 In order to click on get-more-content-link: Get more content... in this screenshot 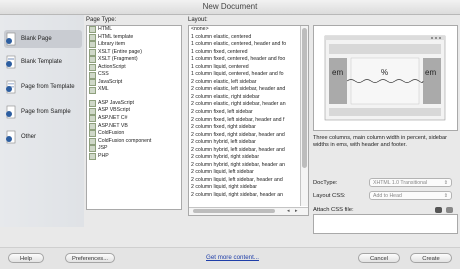, I will do `click(232, 257)`.